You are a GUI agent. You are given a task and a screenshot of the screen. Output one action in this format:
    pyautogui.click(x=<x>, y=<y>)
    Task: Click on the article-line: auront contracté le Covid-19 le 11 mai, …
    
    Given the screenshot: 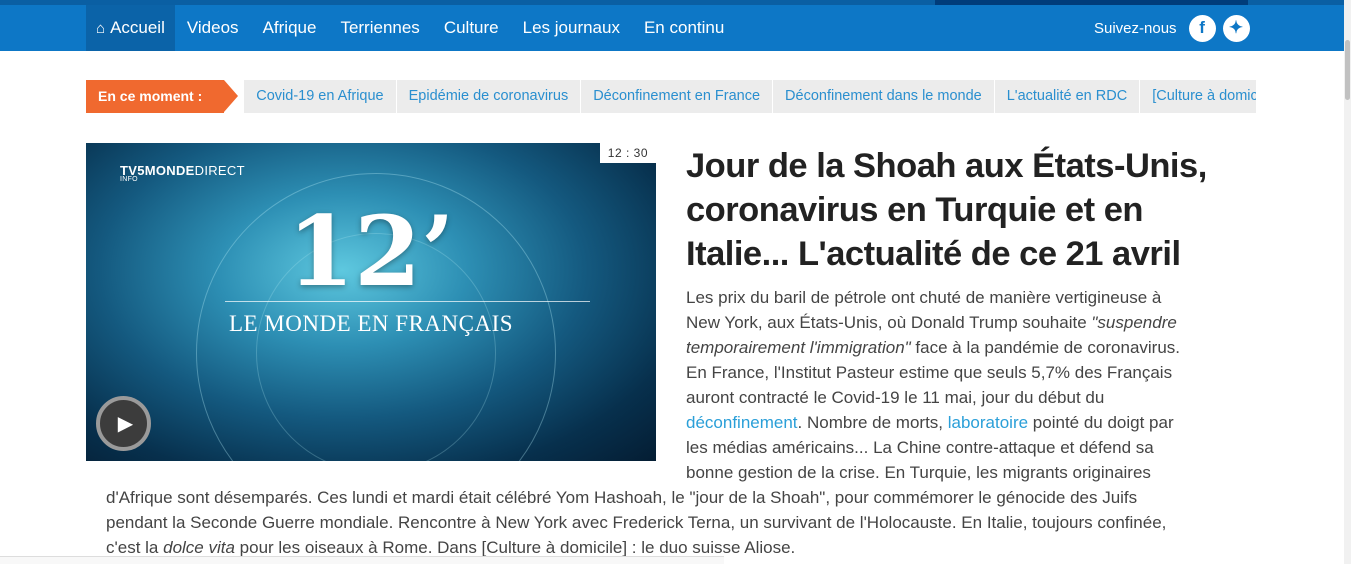 What is the action you would take?
    pyautogui.click(x=895, y=397)
    